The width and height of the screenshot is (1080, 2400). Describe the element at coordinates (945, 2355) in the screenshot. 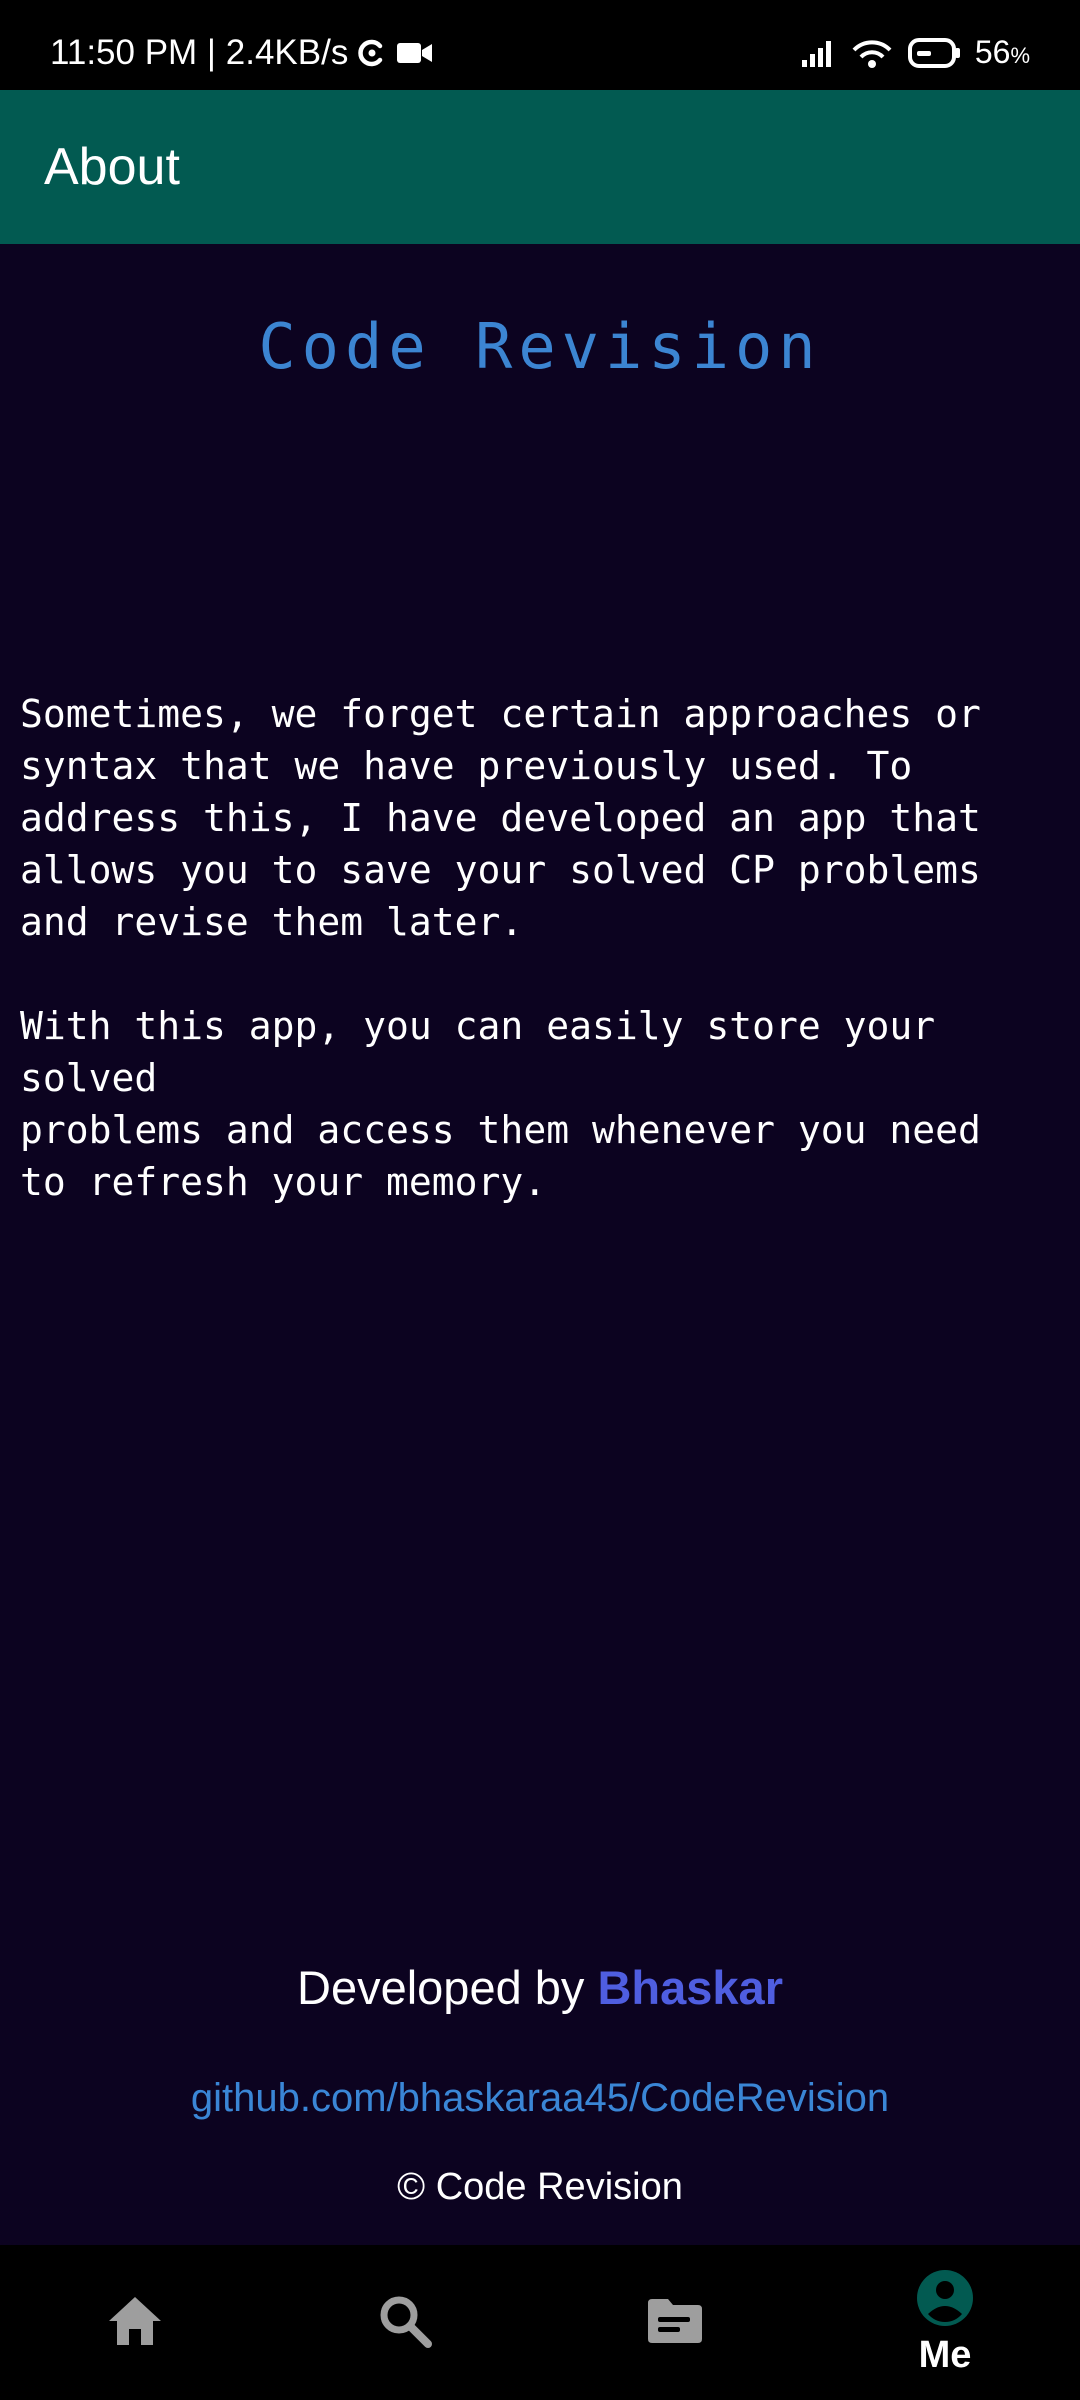

I see `nav-me-label: Me` at that location.